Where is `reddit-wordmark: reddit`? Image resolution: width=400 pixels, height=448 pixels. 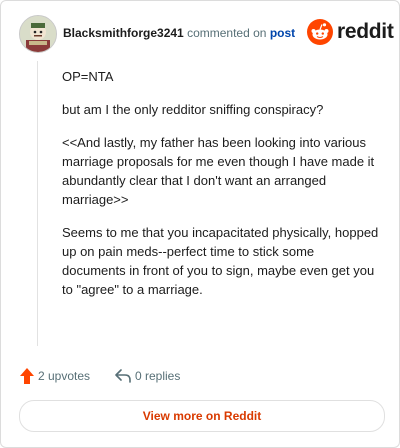 reddit-wordmark: reddit is located at coordinates (365, 31).